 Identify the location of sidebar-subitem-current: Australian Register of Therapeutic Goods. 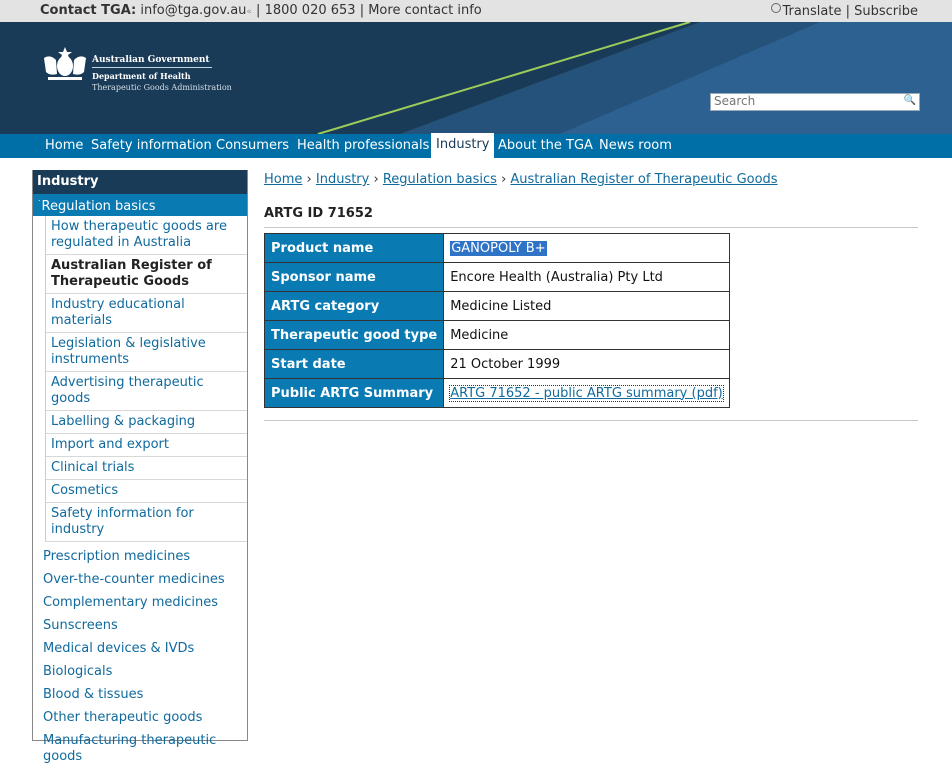
(146, 274).